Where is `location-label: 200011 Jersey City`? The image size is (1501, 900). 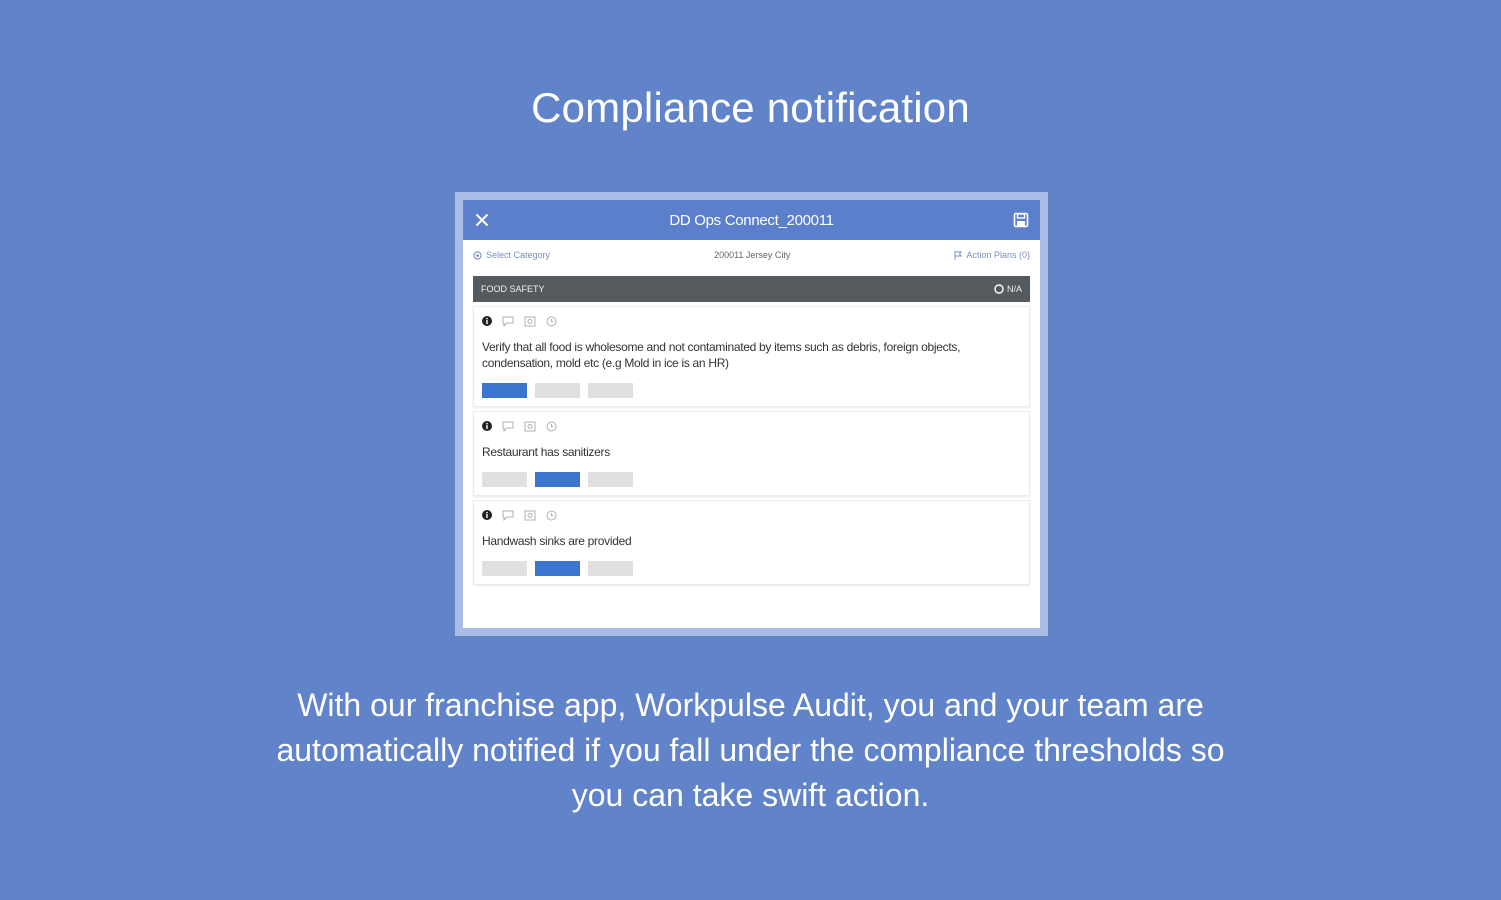 location-label: 200011 Jersey City is located at coordinates (752, 255).